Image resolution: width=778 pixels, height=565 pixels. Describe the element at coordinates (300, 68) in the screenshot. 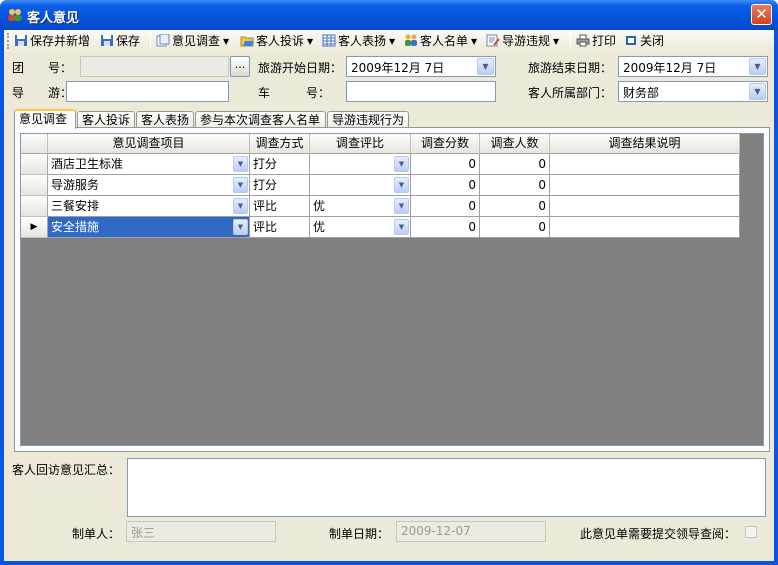

I see `start-date-label: 旅游开始日期：` at that location.